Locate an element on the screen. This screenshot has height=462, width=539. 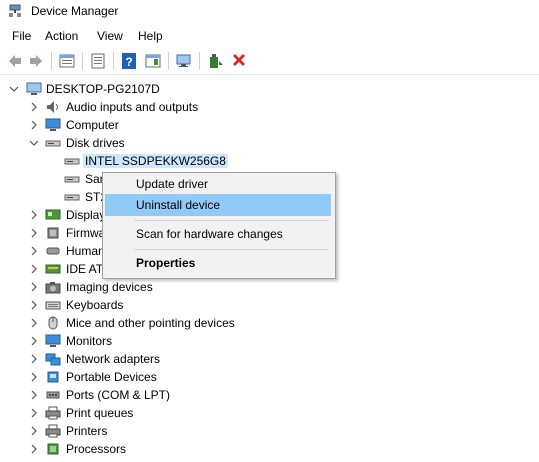
uninstall-icon is located at coordinates (239, 61).